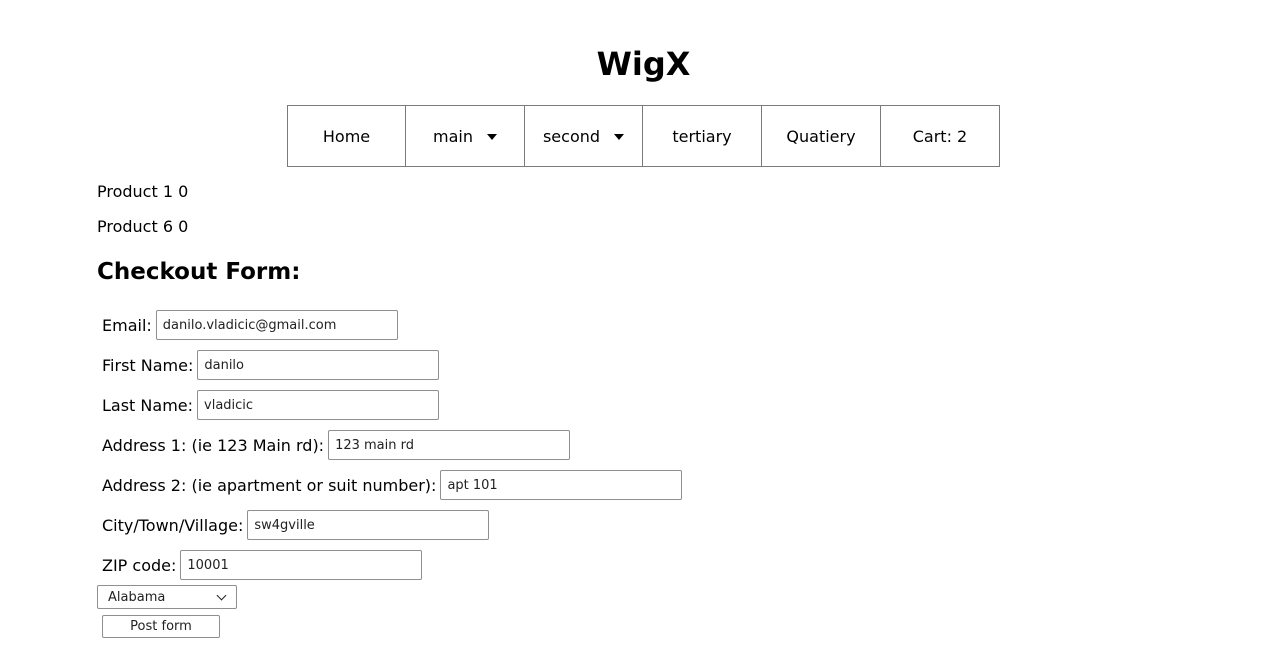 Image resolution: width=1287 pixels, height=667 pixels. Describe the element at coordinates (368, 525) in the screenshot. I see `city-field` at that location.